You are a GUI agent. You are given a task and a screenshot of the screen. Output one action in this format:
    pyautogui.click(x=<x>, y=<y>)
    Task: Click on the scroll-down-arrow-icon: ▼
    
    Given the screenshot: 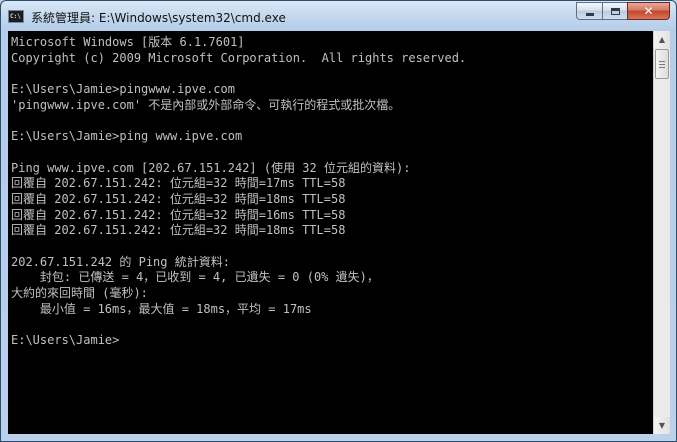 What is the action you would take?
    pyautogui.click(x=662, y=425)
    